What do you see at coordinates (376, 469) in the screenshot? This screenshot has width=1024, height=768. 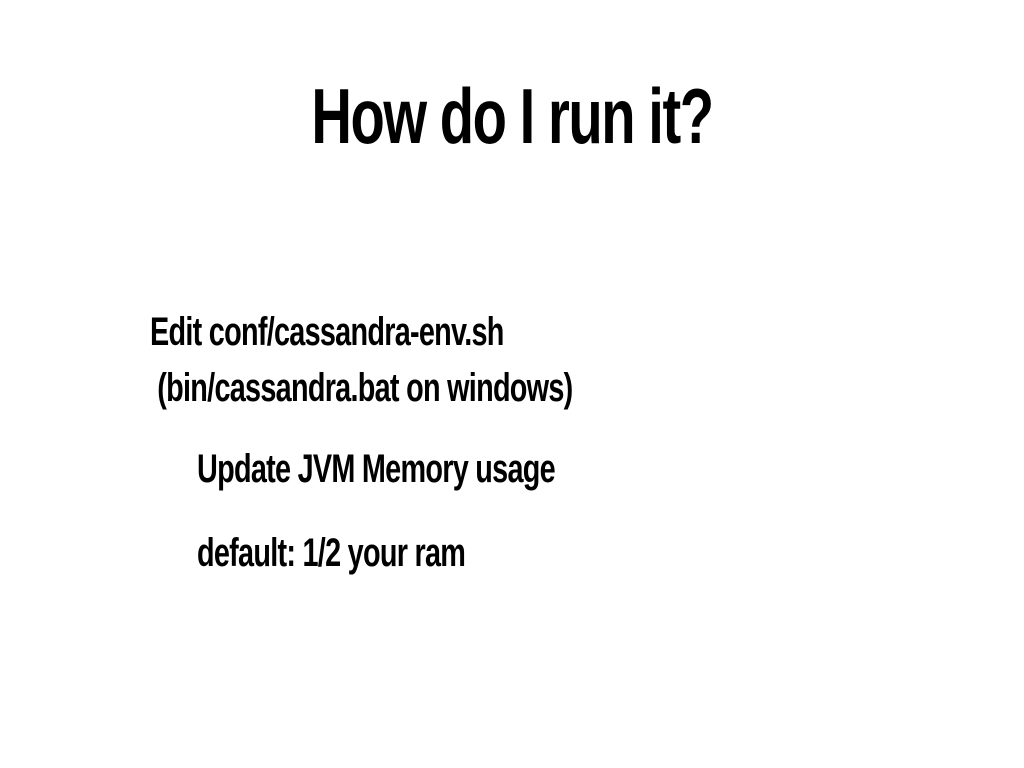 I see `sub-bullet-jvm-memory: Update JVM Memory usage` at bounding box center [376, 469].